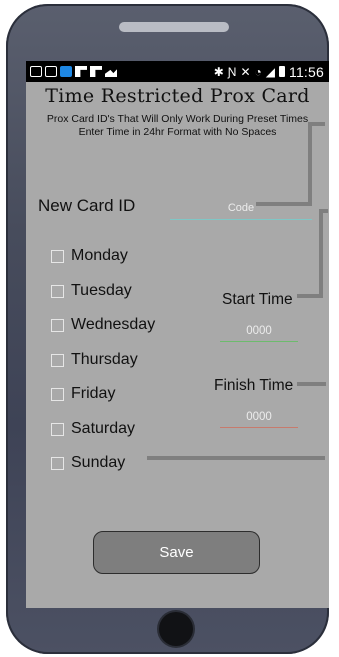 The width and height of the screenshot is (339, 657). What do you see at coordinates (310, 164) in the screenshot?
I see `callout-line-card-vertical` at bounding box center [310, 164].